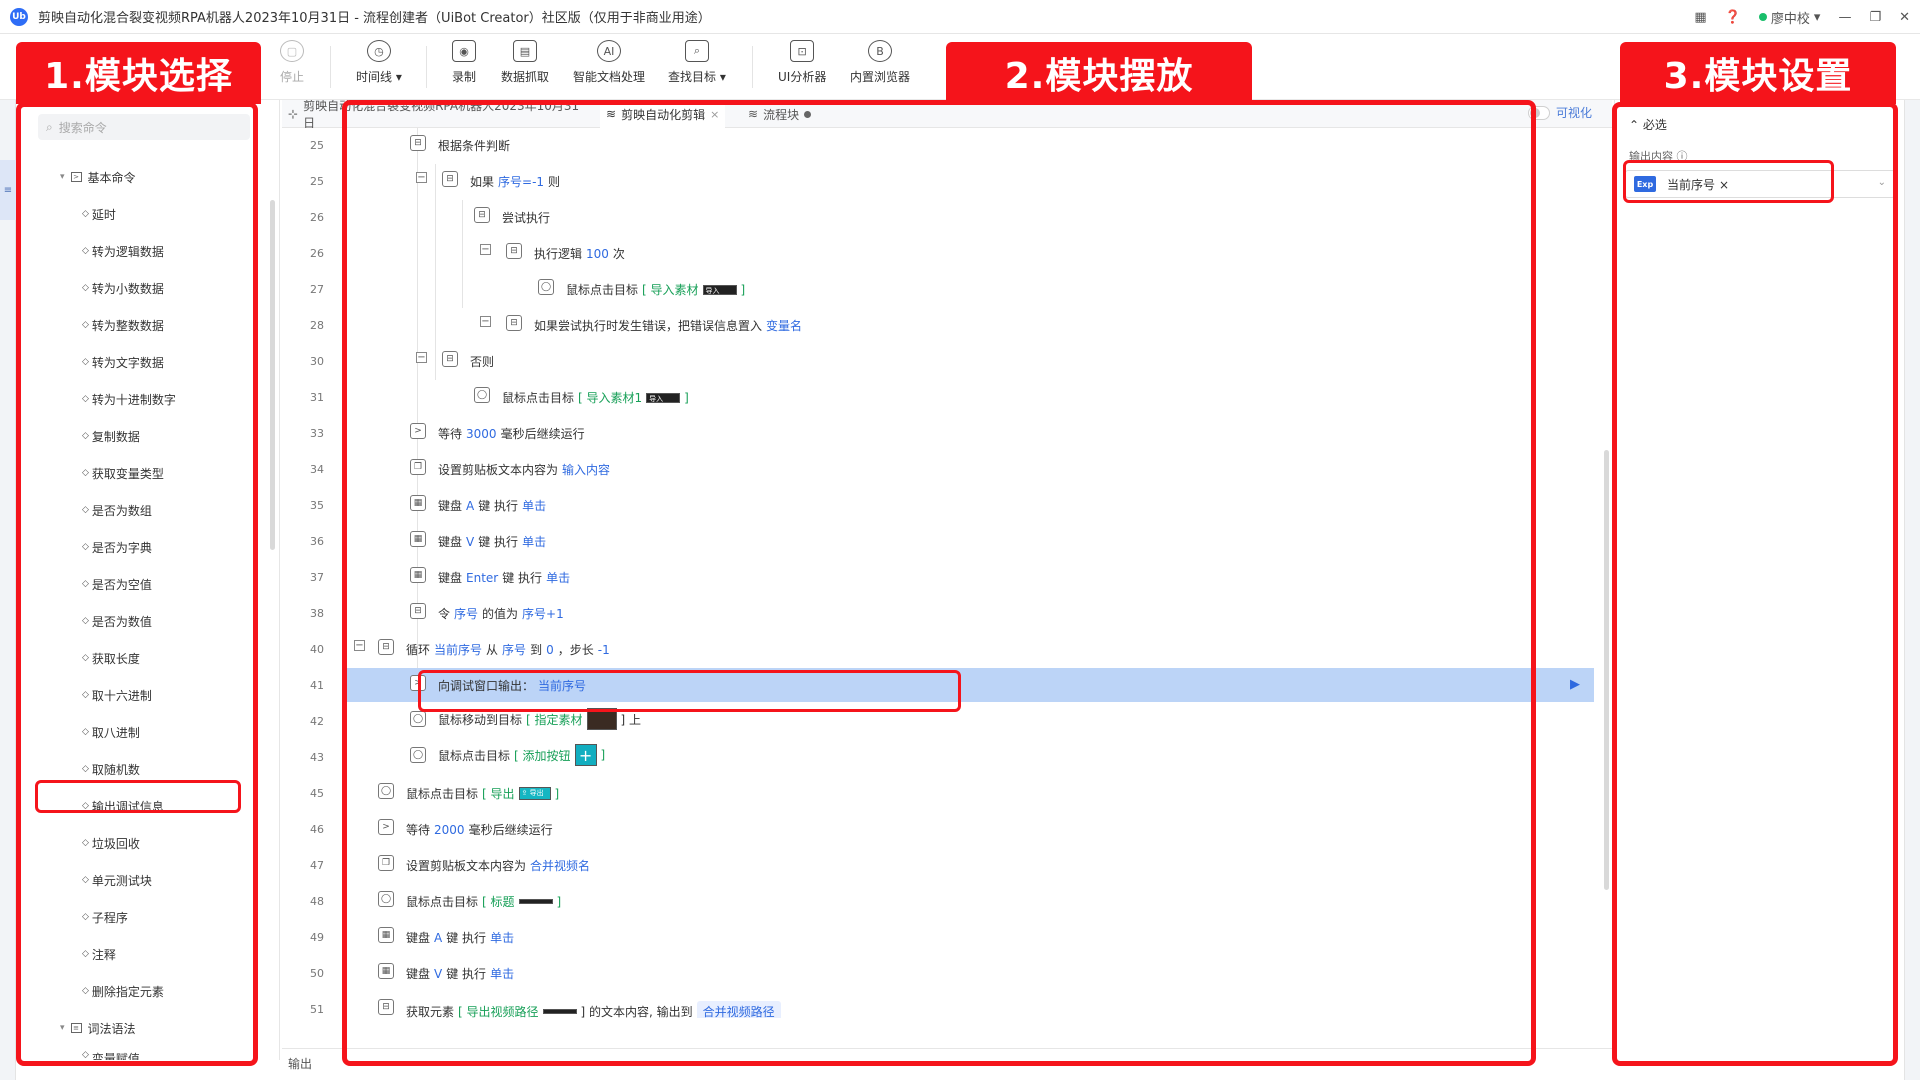 Image resolution: width=1920 pixels, height=1080 pixels. Describe the element at coordinates (1733, 17) in the screenshot. I see `help-icon: ❓` at that location.